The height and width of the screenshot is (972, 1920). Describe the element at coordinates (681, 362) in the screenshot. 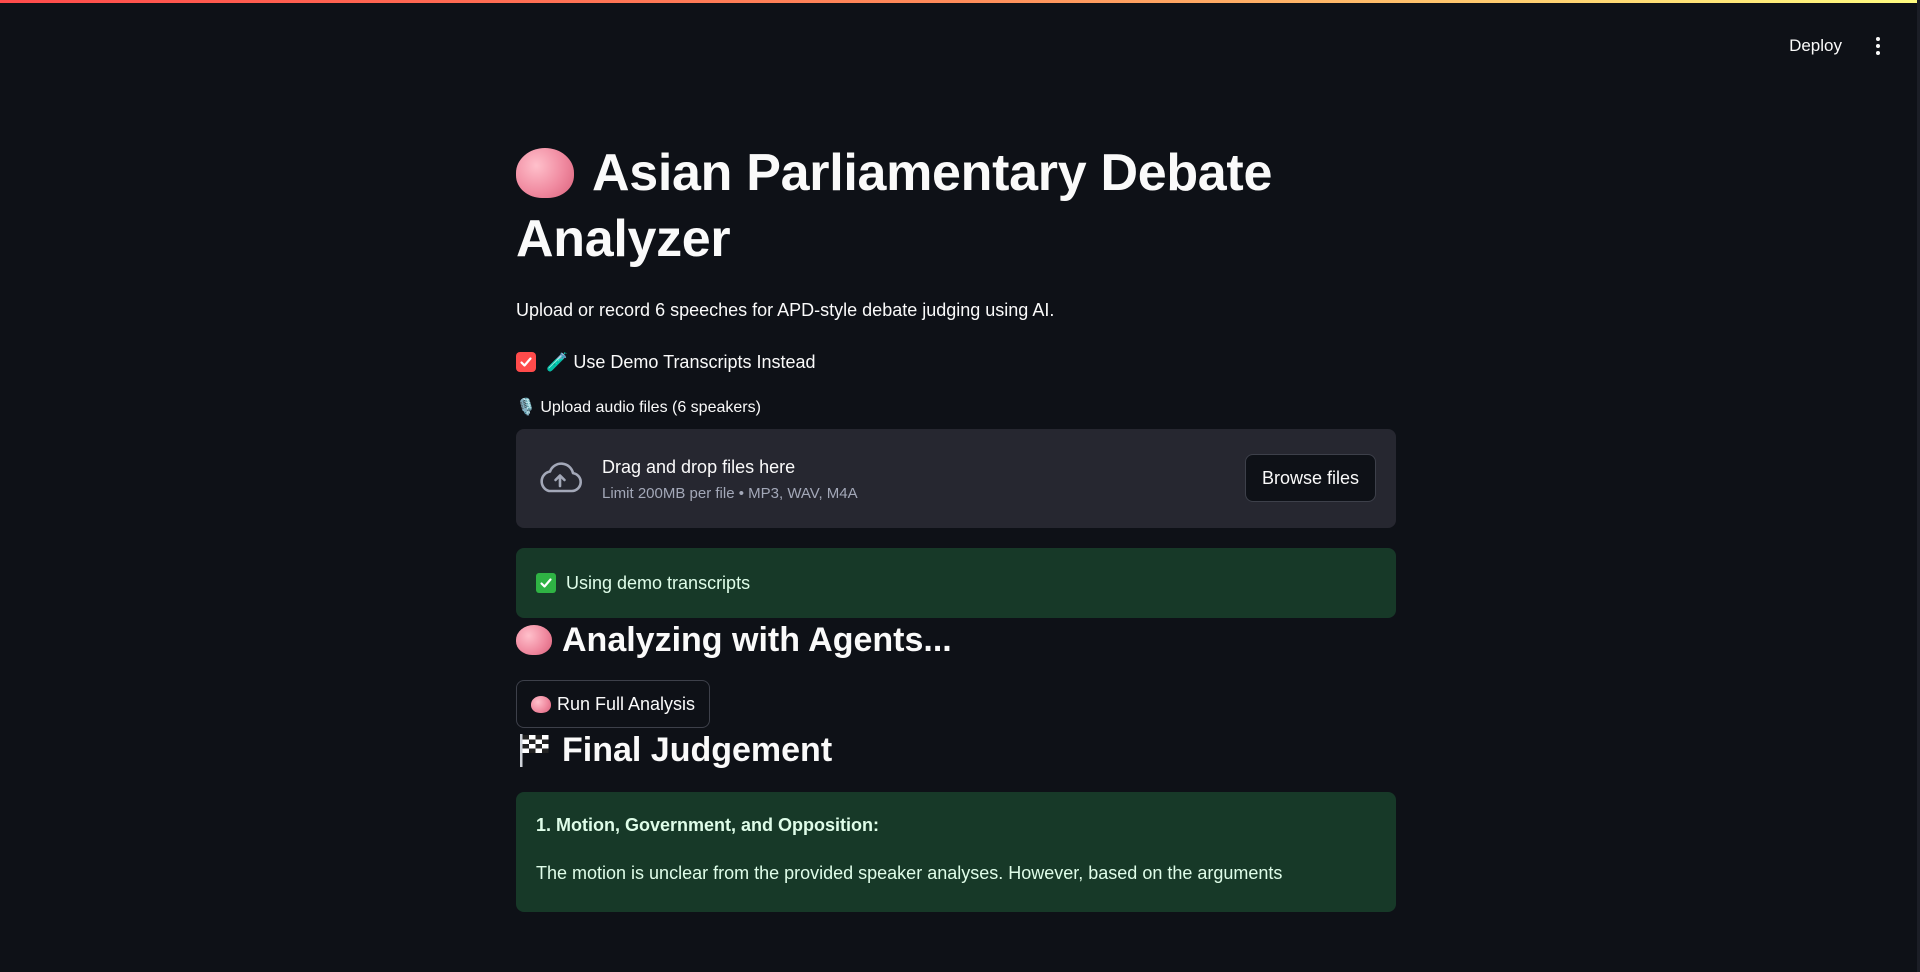

I see `demo-checkbox-label: 🧪 Use Demo Transcripts Instead` at that location.